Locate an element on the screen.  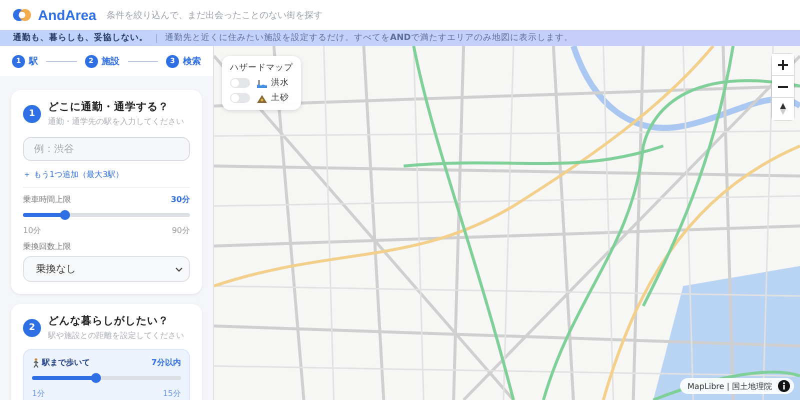
walking-person-icon is located at coordinates (35, 363).